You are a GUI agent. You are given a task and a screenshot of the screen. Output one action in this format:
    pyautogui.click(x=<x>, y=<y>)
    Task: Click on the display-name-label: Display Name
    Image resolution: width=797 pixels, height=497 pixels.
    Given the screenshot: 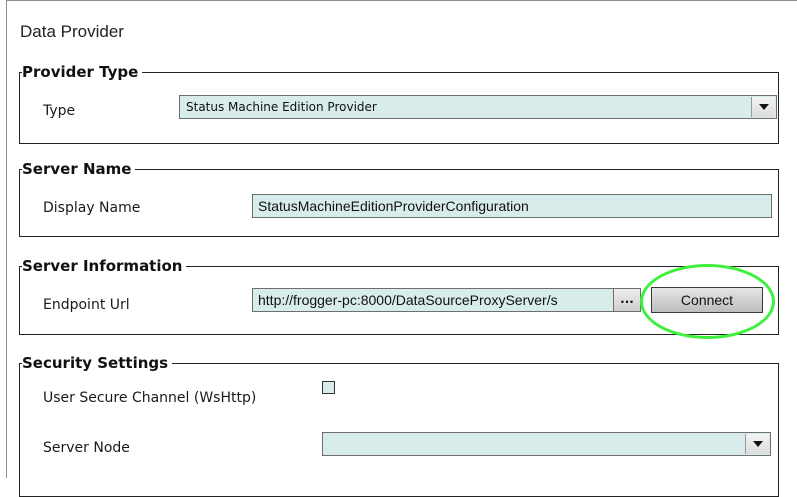 What is the action you would take?
    pyautogui.click(x=92, y=208)
    